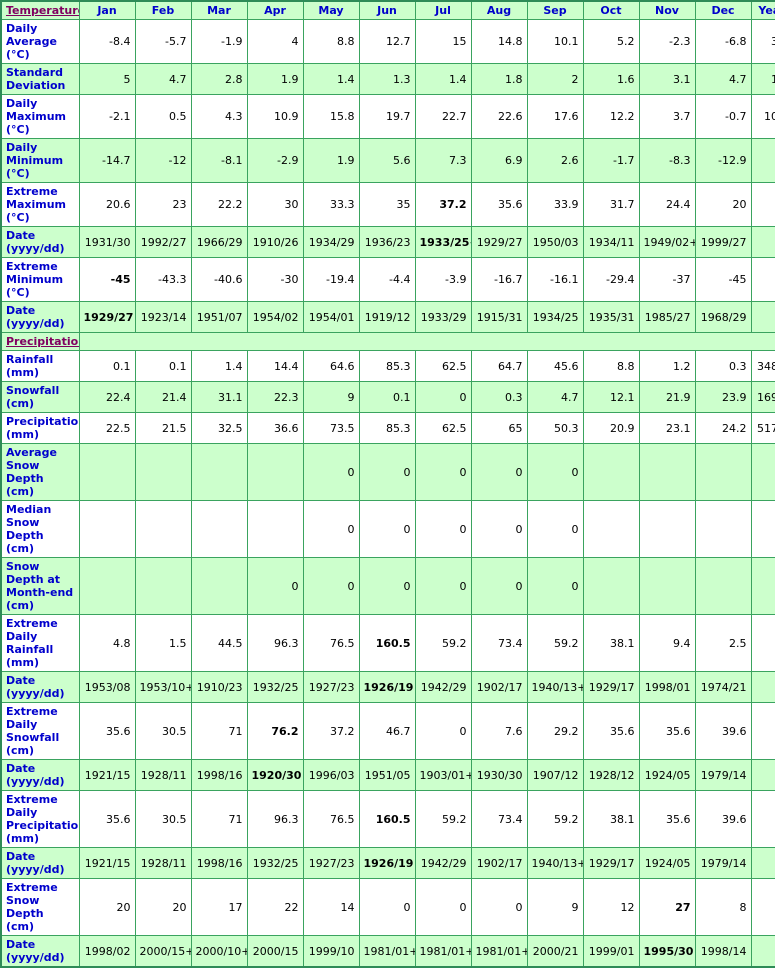 The image size is (775, 968). Describe the element at coordinates (667, 529) in the screenshot. I see `cell-nov` at that location.